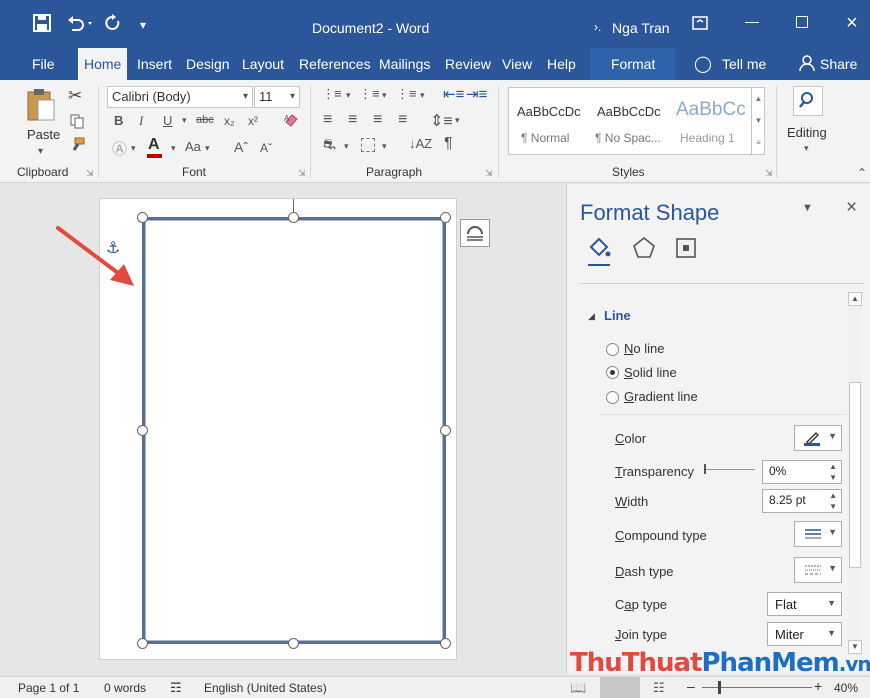  I want to click on radio-solid-line, so click(612, 372).